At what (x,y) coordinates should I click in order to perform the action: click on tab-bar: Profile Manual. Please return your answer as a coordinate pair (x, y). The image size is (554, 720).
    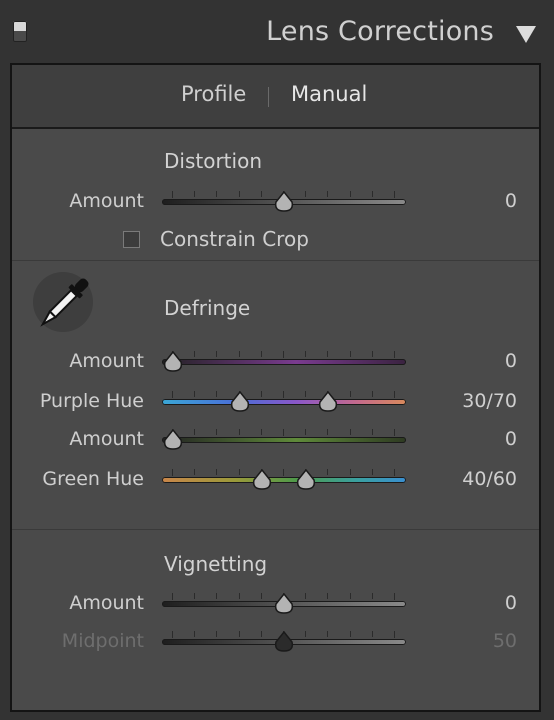
    Looking at the image, I should click on (275, 97).